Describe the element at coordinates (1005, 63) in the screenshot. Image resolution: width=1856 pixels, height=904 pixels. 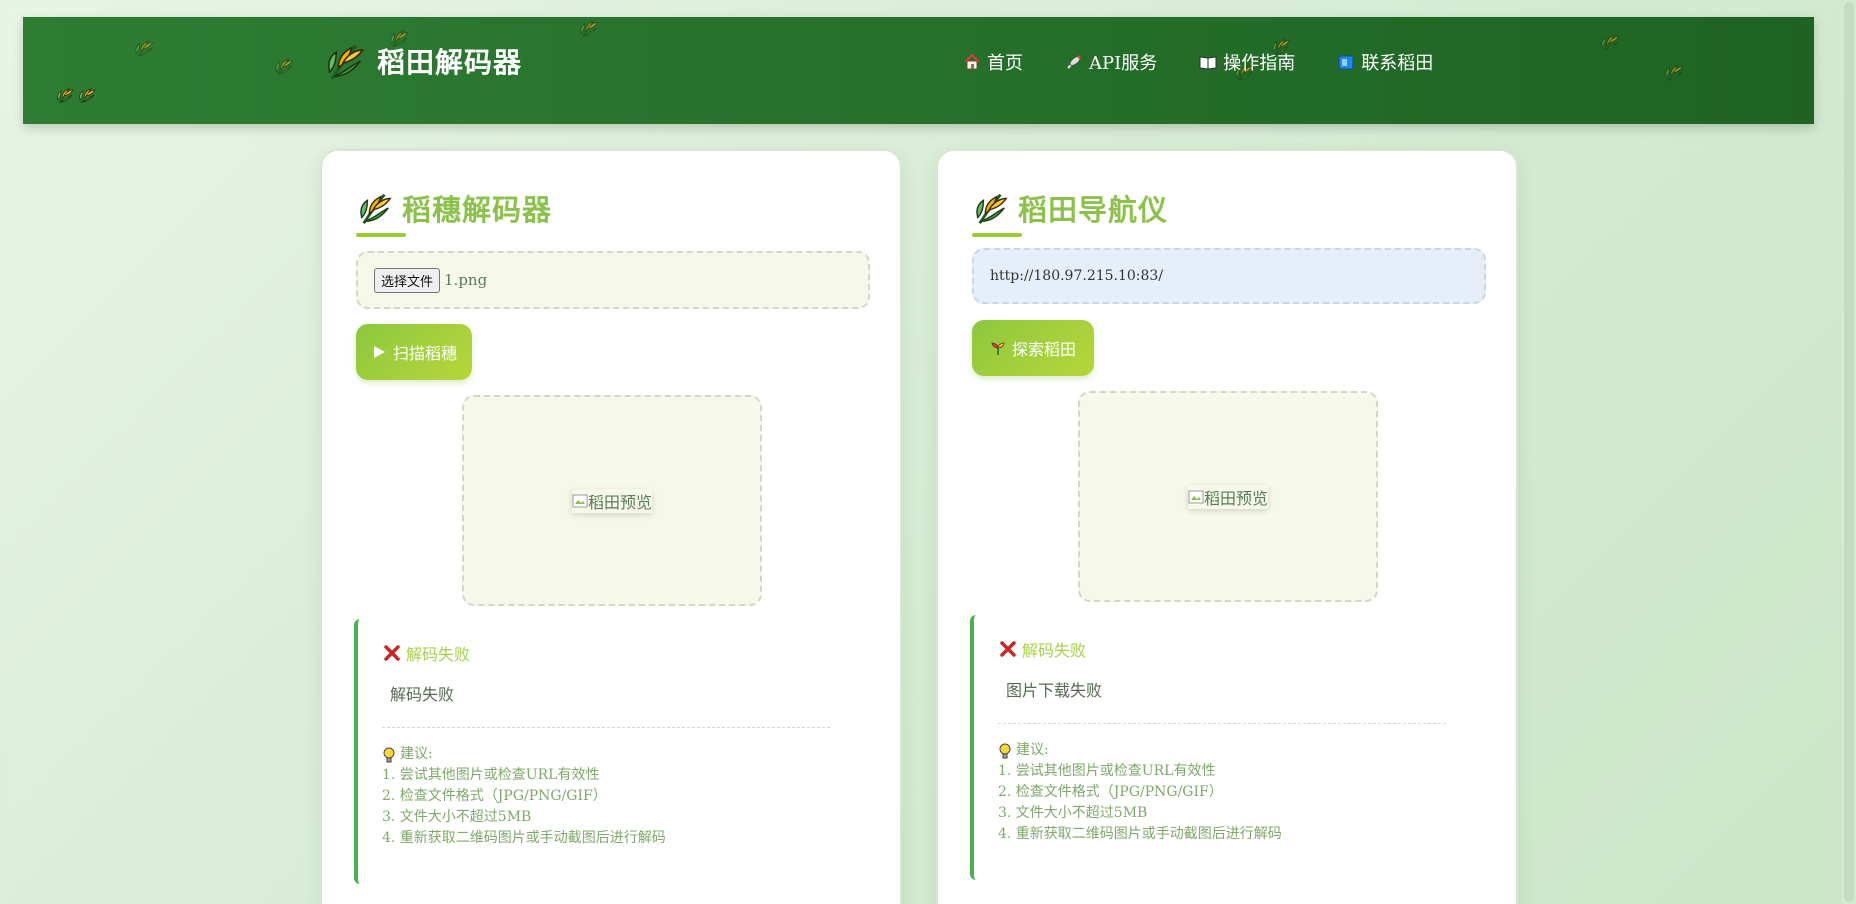
I see `nav-home-label: 首页` at that location.